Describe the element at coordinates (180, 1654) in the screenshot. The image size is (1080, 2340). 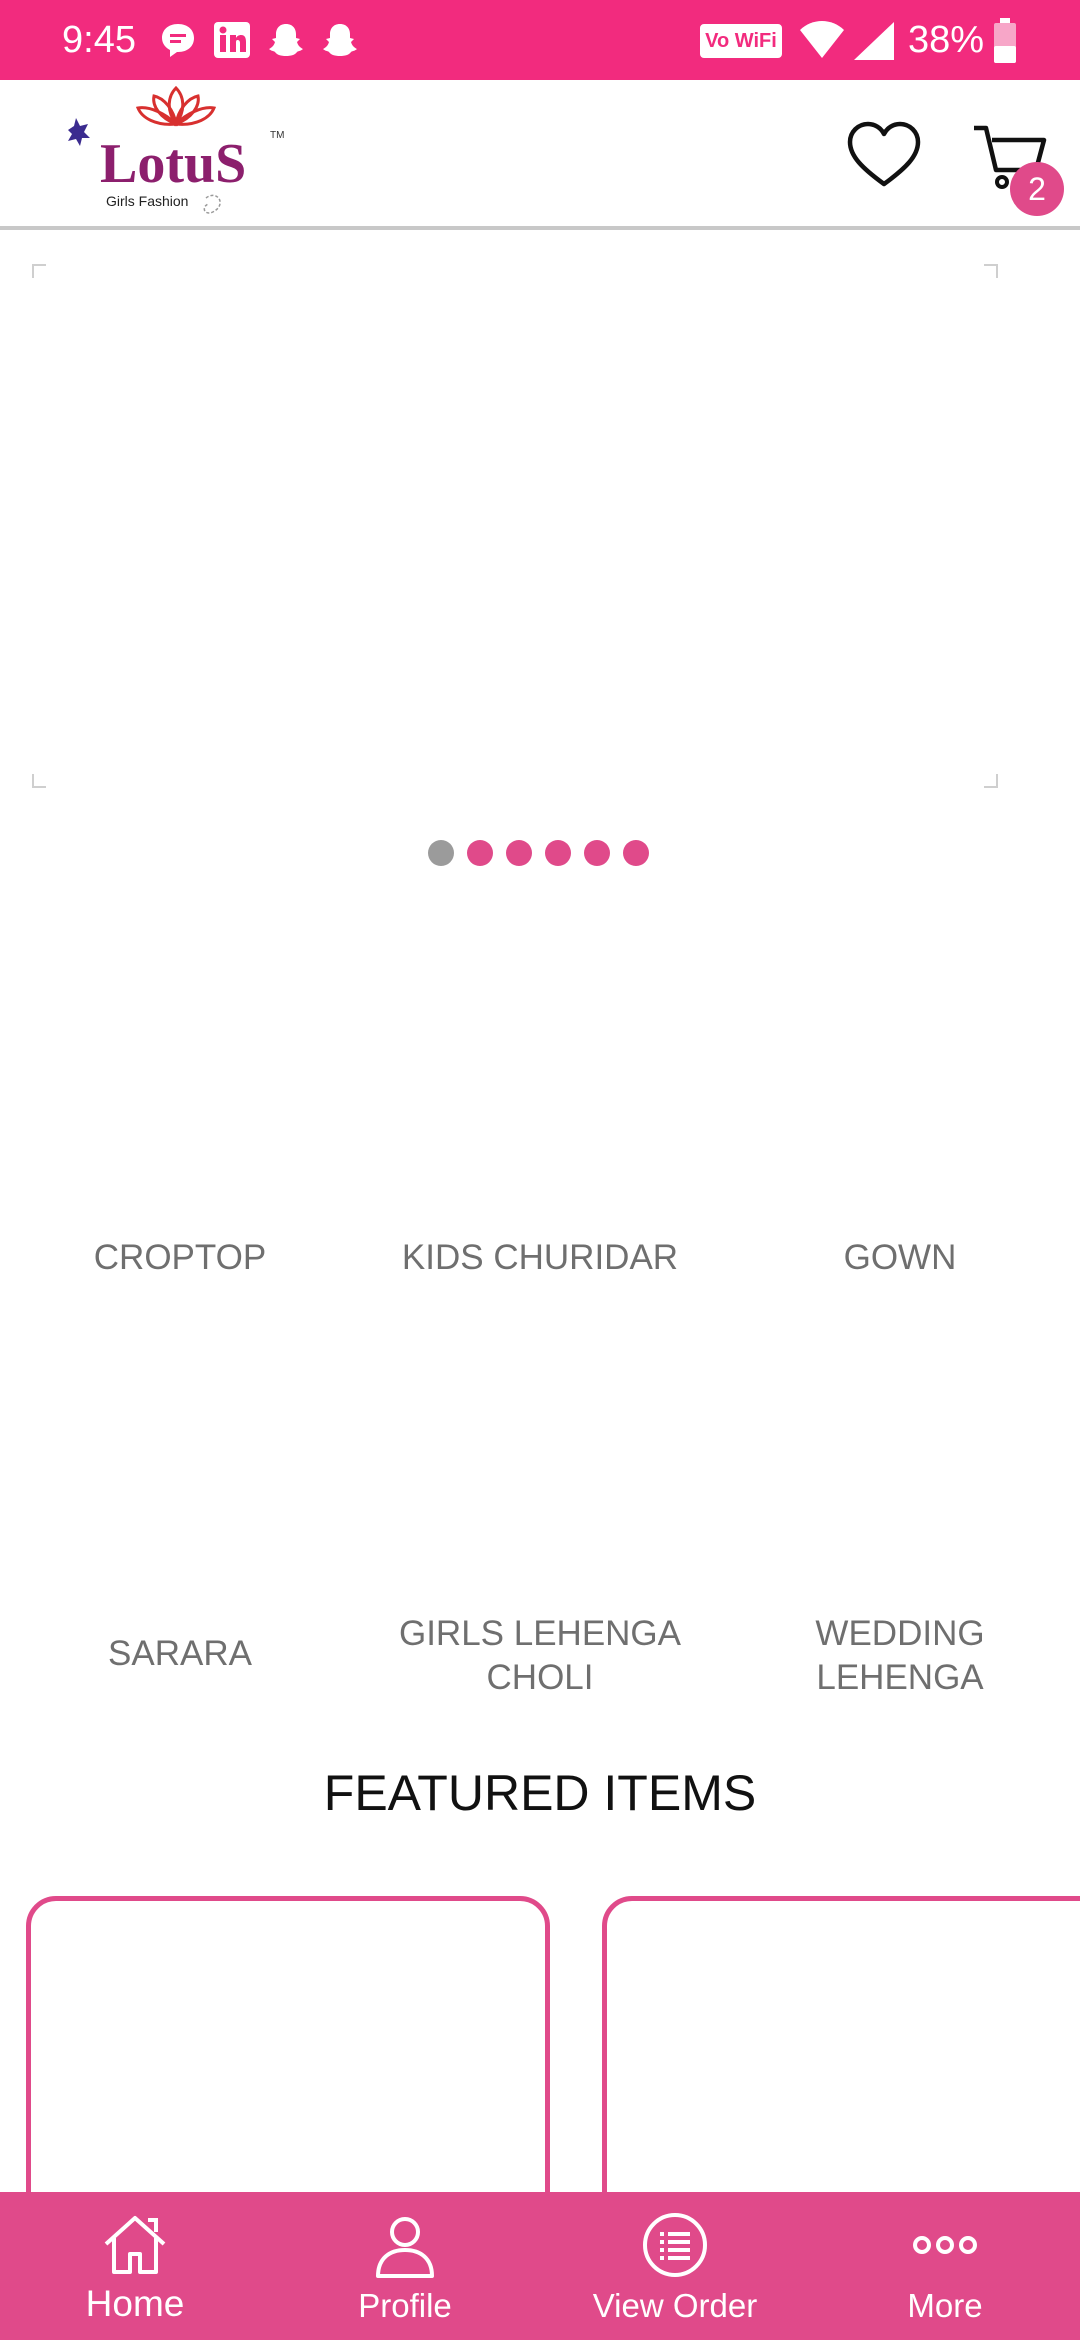
I see `category-sarara: SARARA` at that location.